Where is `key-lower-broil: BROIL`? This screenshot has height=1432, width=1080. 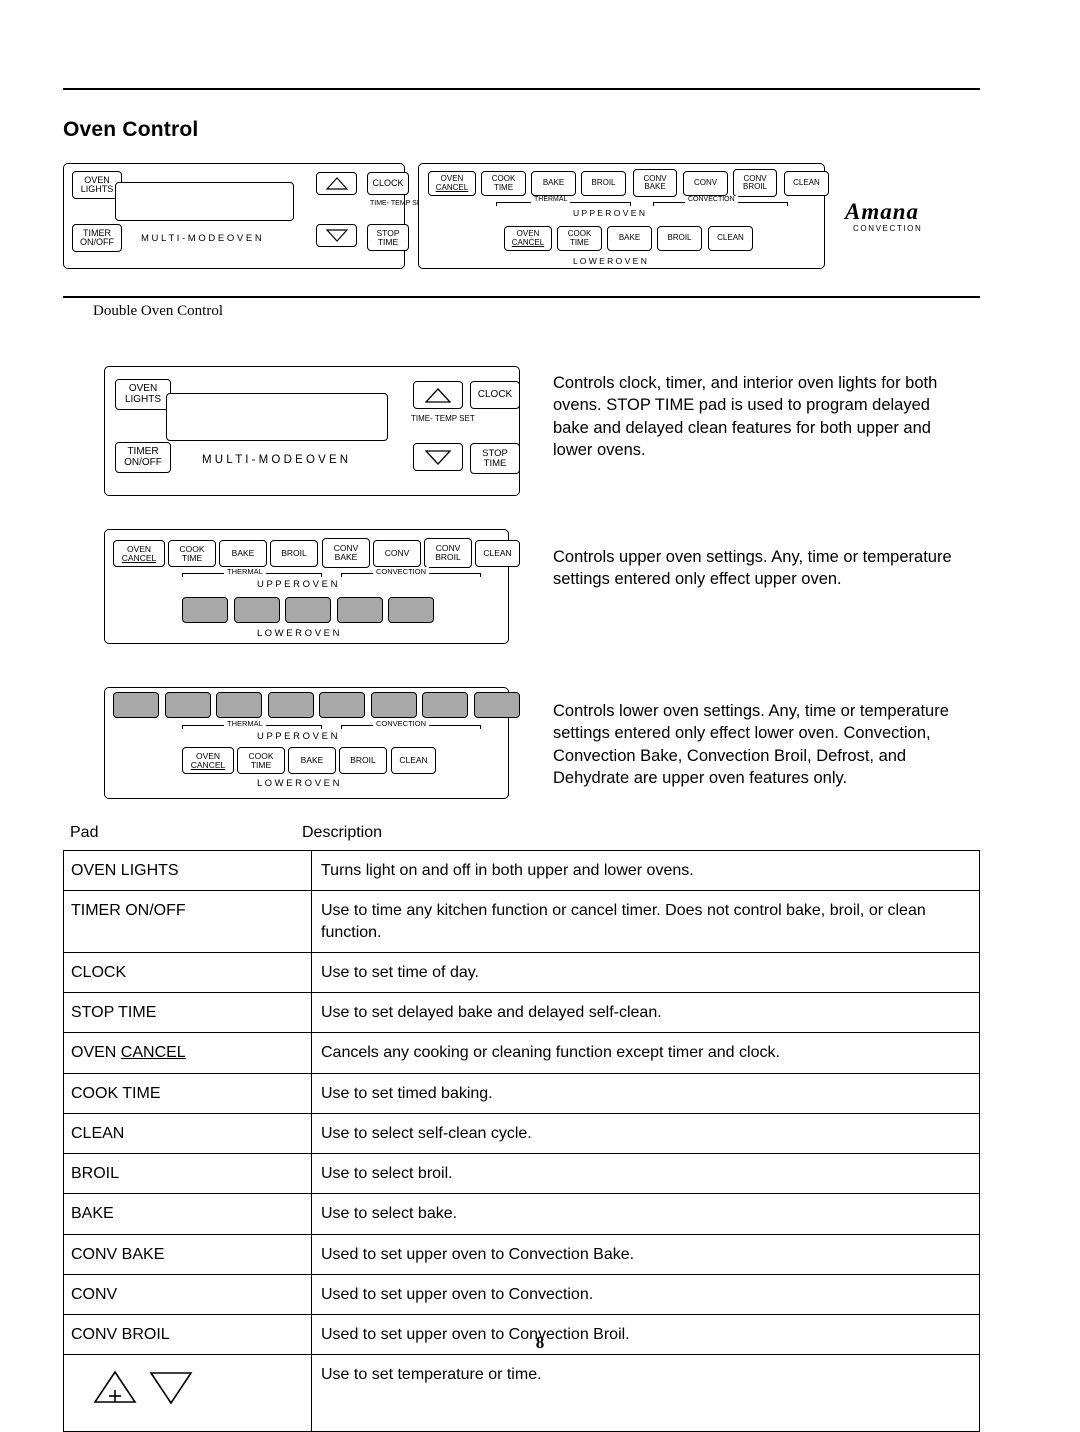
key-lower-broil: BROIL is located at coordinates (679, 238).